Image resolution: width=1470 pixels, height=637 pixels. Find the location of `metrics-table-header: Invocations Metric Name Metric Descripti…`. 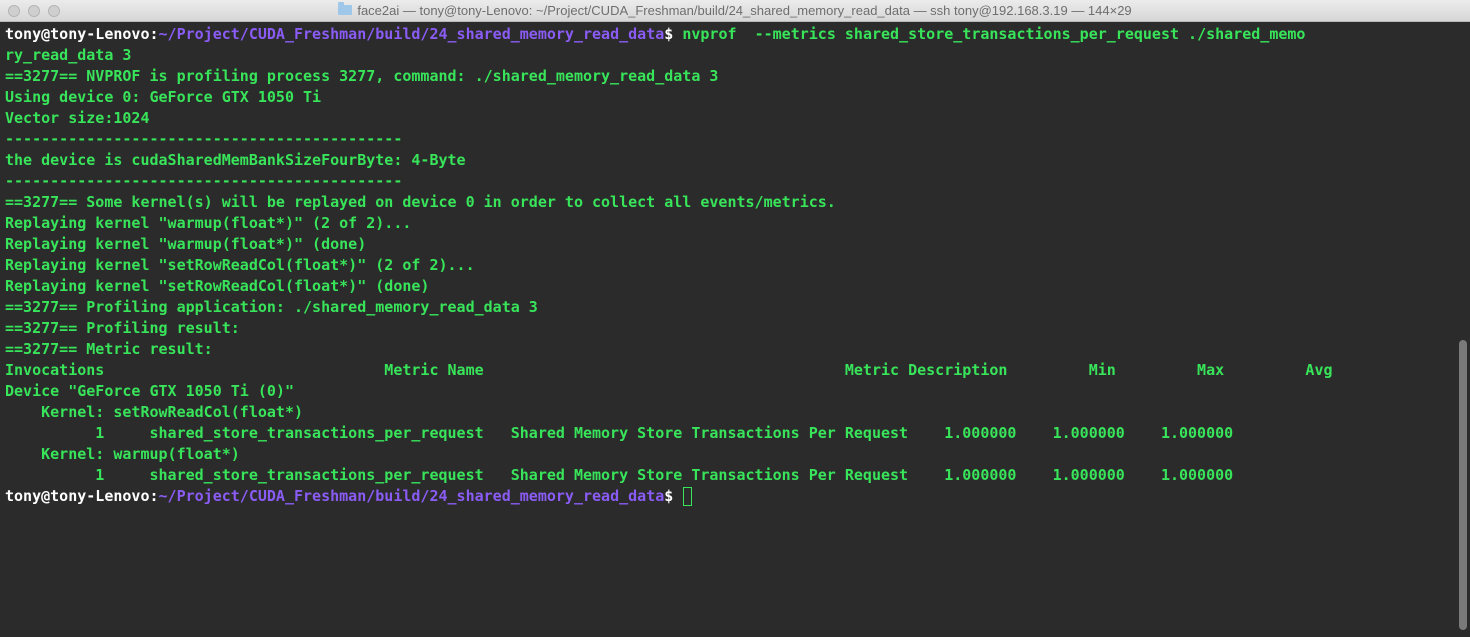

metrics-table-header: Invocations Metric Name Metric Descripti… is located at coordinates (669, 370).